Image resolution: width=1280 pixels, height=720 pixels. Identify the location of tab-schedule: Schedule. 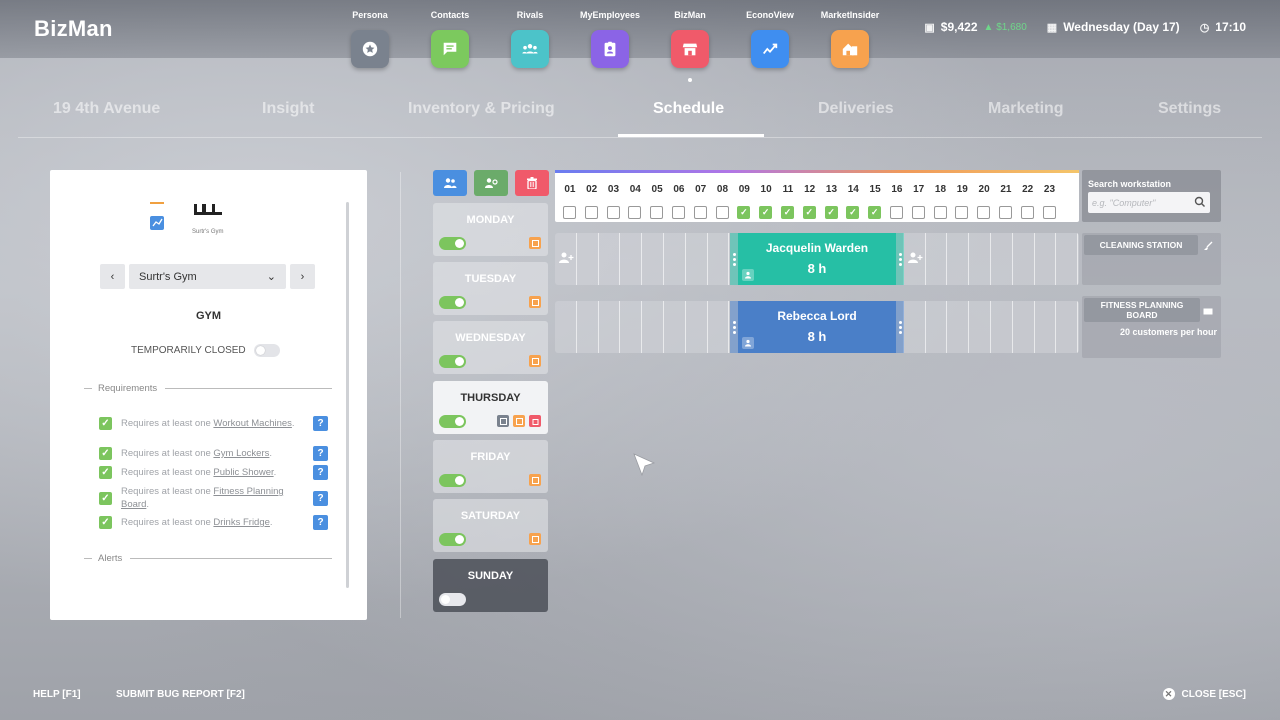
(688, 109).